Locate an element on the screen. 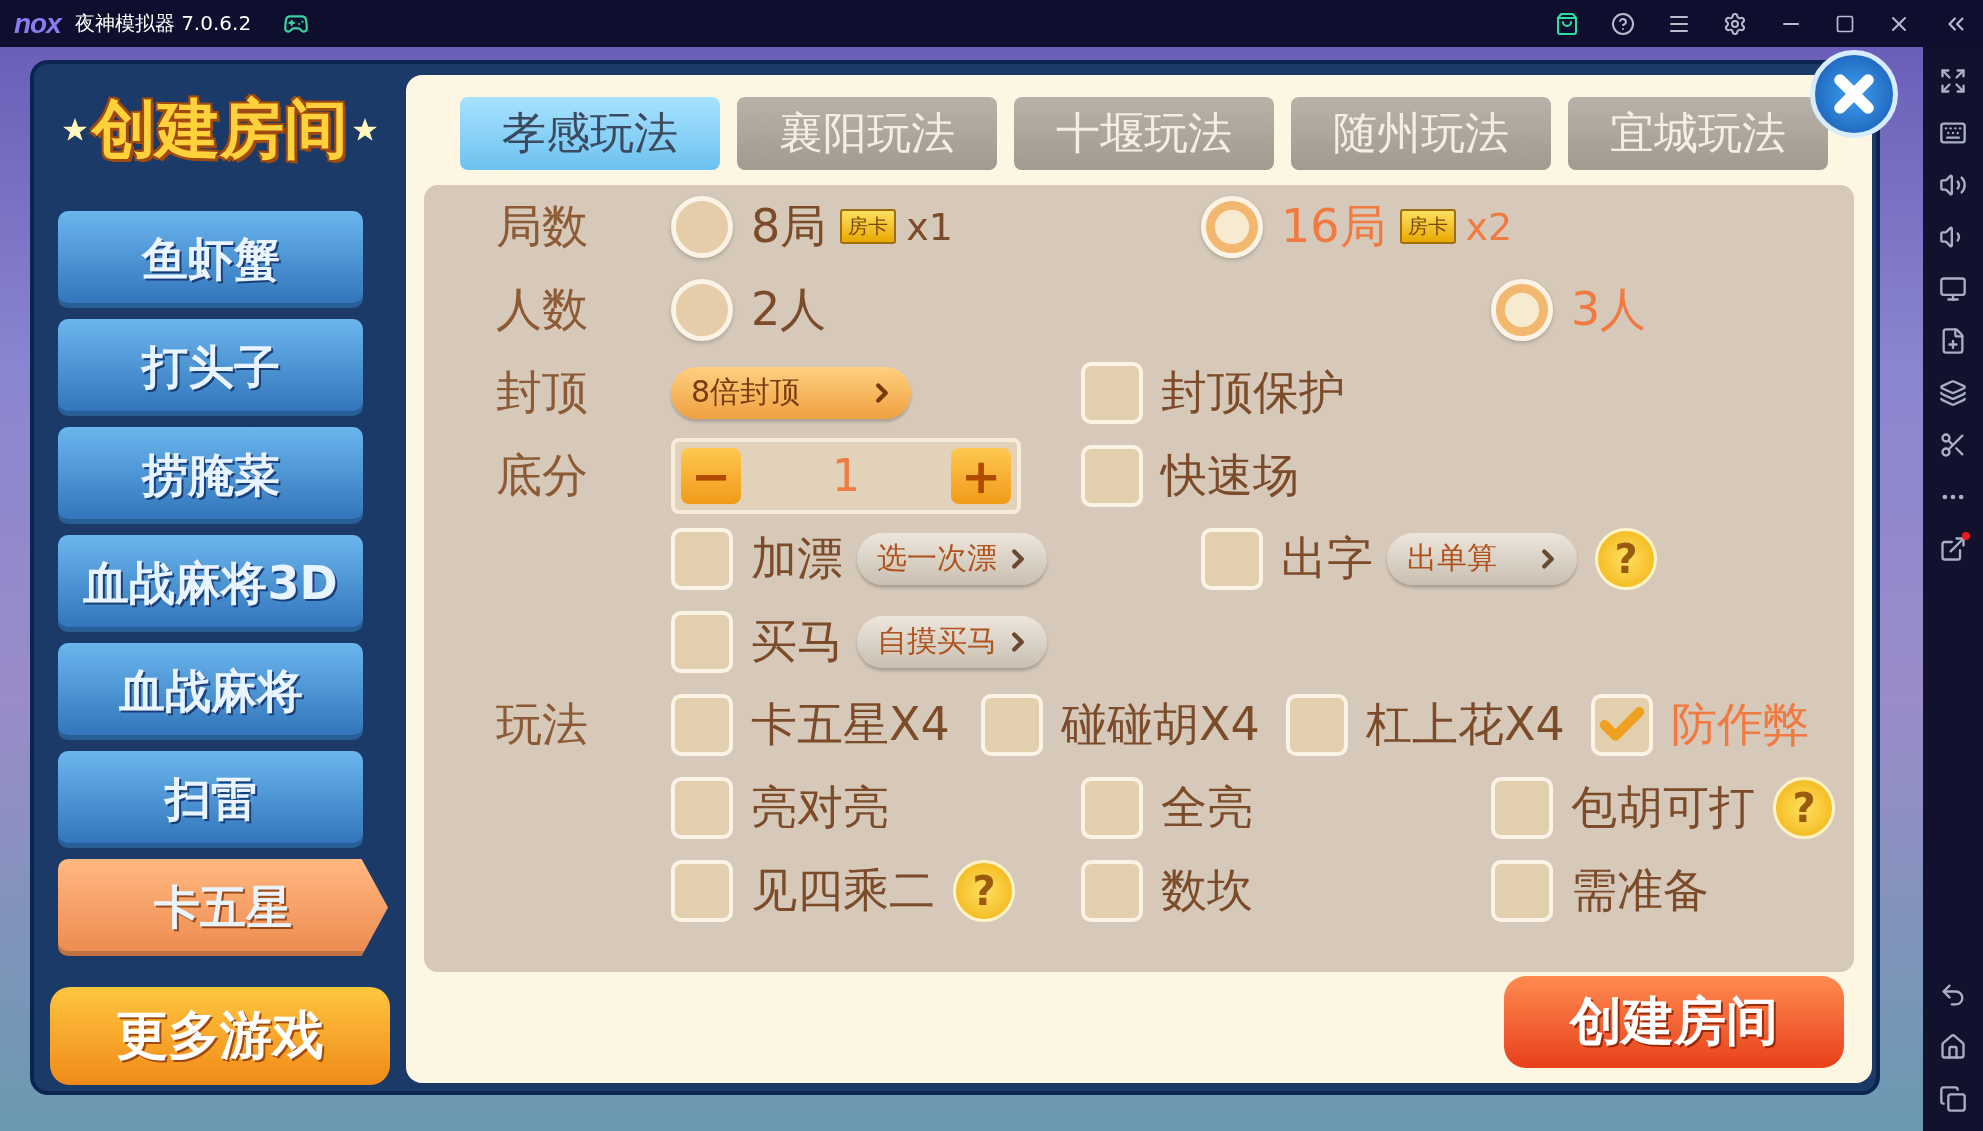  bag-icon is located at coordinates (1567, 23).